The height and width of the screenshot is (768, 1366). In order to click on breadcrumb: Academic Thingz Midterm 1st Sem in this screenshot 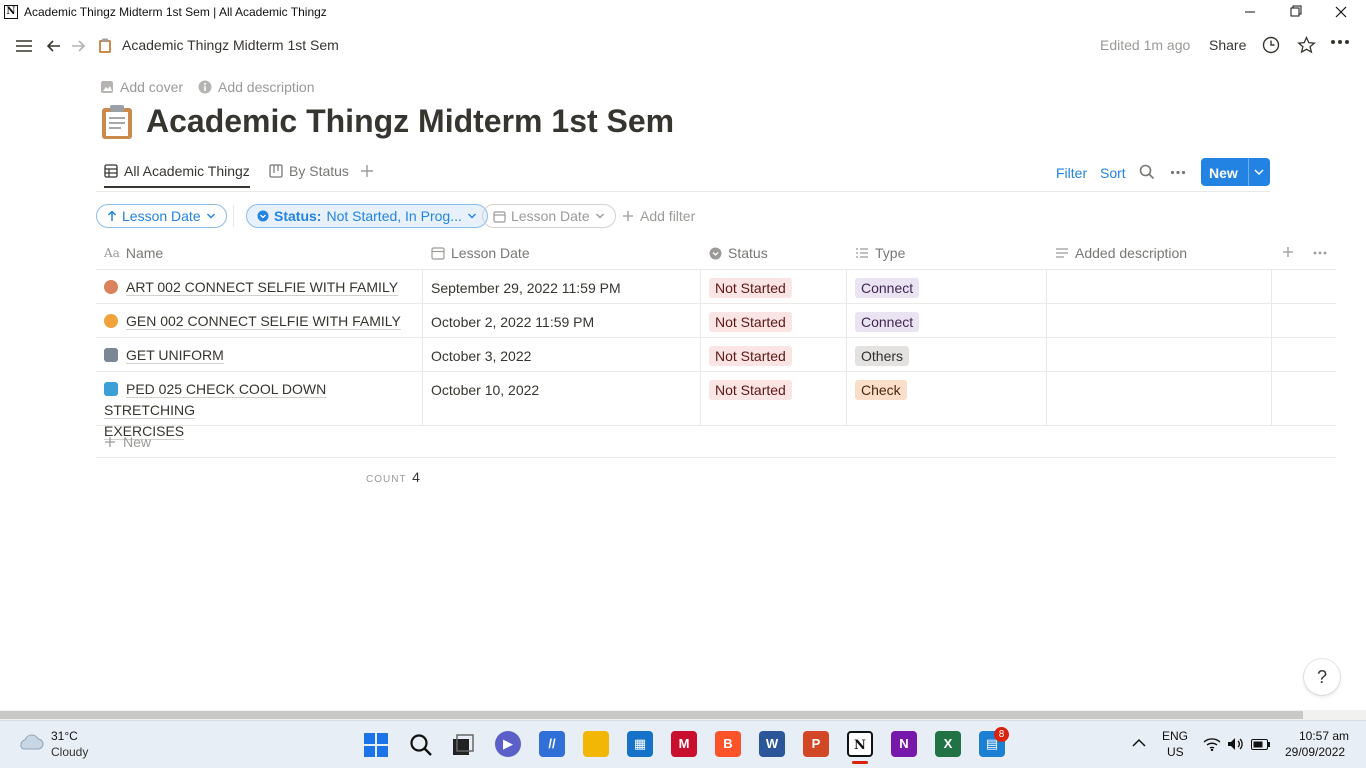, I will do `click(230, 45)`.